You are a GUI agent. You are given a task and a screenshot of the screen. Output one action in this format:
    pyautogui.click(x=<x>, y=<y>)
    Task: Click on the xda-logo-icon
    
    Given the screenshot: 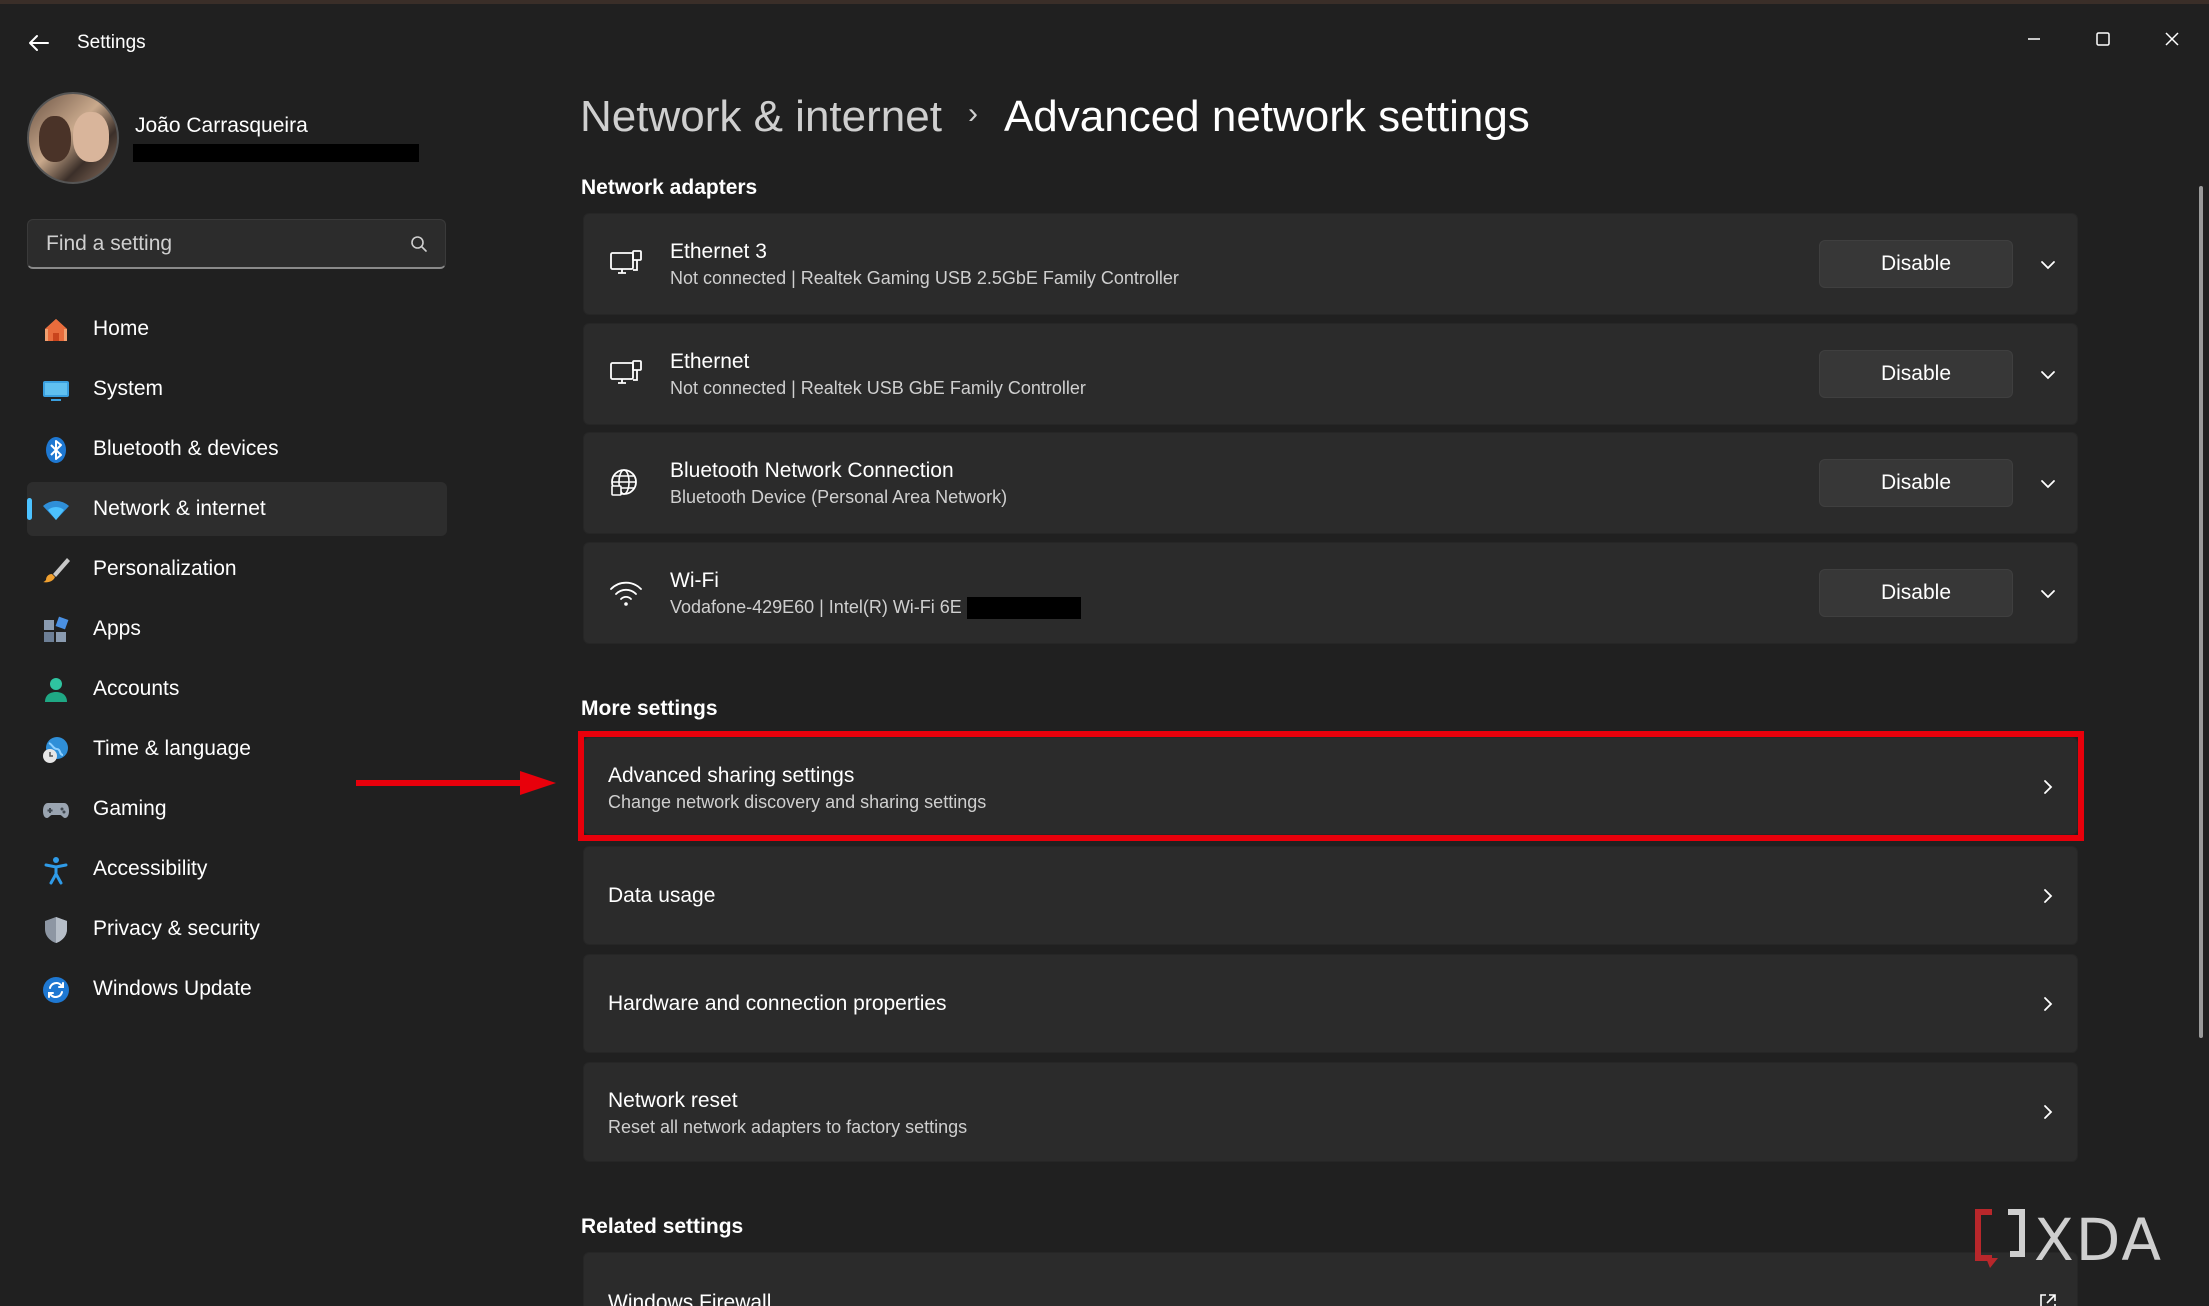 What is the action you would take?
    pyautogui.click(x=2000, y=1238)
    